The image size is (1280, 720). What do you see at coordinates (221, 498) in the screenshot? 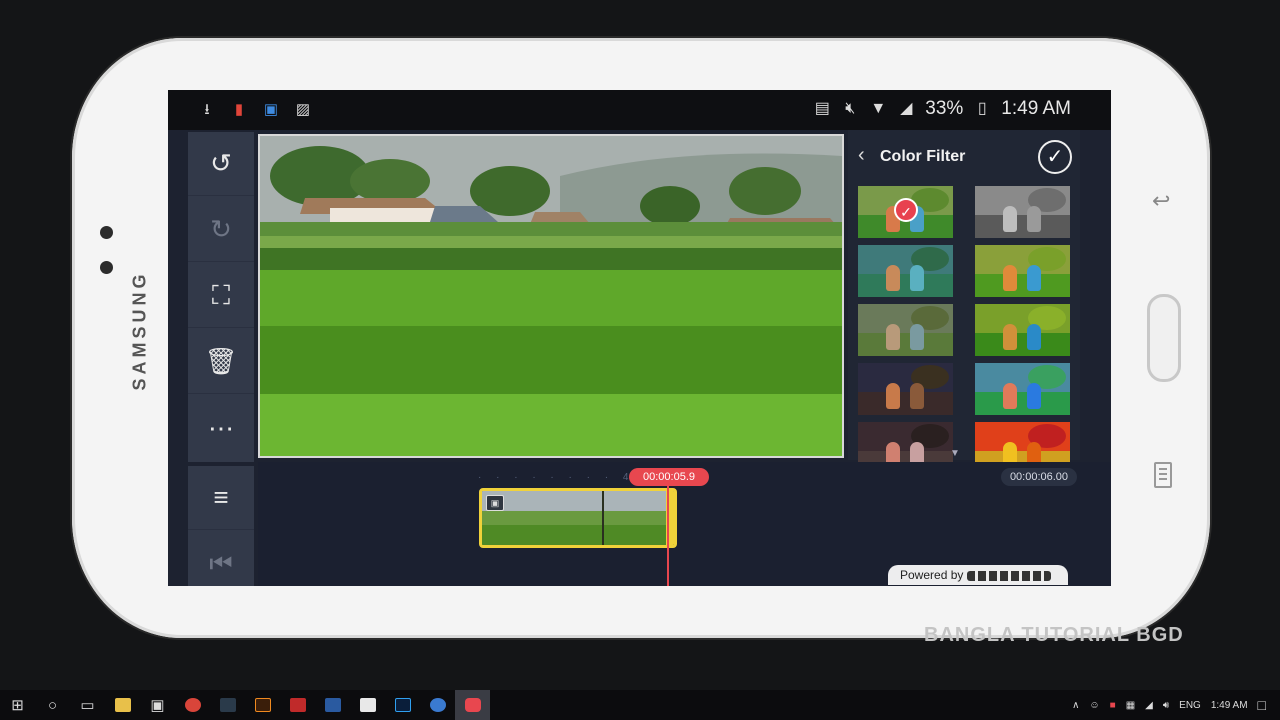
I see `split-layer-button: ≡` at bounding box center [221, 498].